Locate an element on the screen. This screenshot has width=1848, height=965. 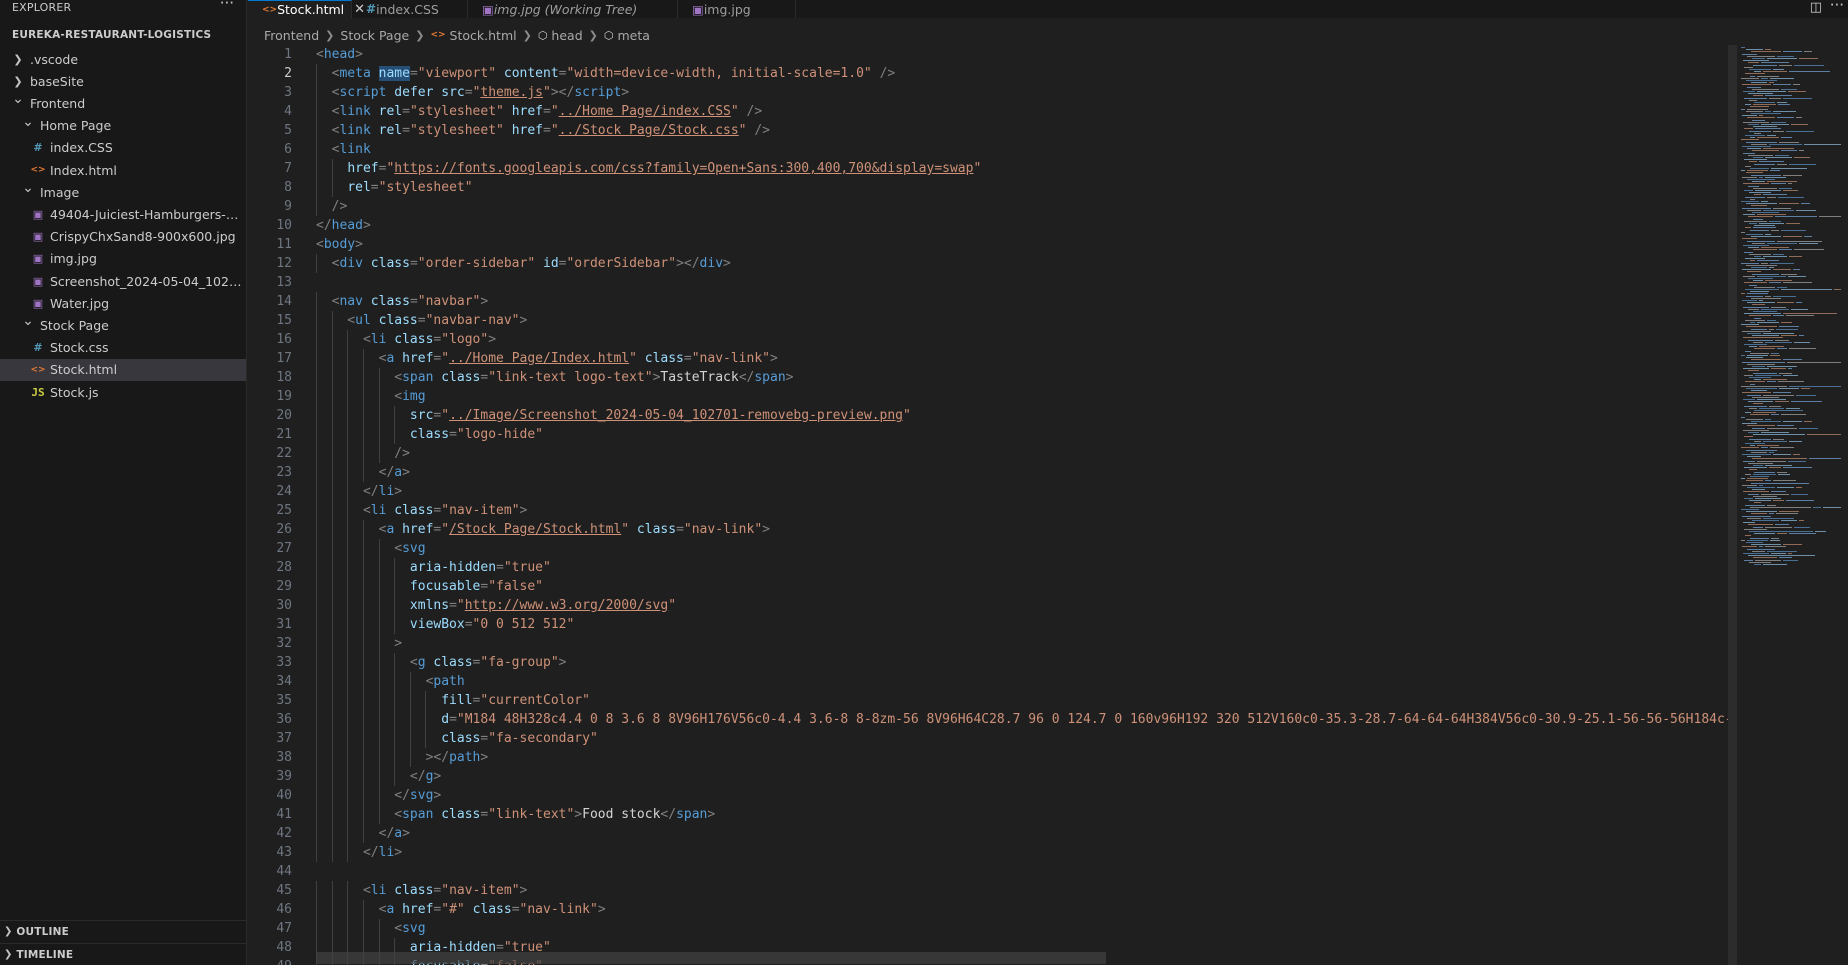
breadcrumb-item: Stock.html is located at coordinates (483, 35).